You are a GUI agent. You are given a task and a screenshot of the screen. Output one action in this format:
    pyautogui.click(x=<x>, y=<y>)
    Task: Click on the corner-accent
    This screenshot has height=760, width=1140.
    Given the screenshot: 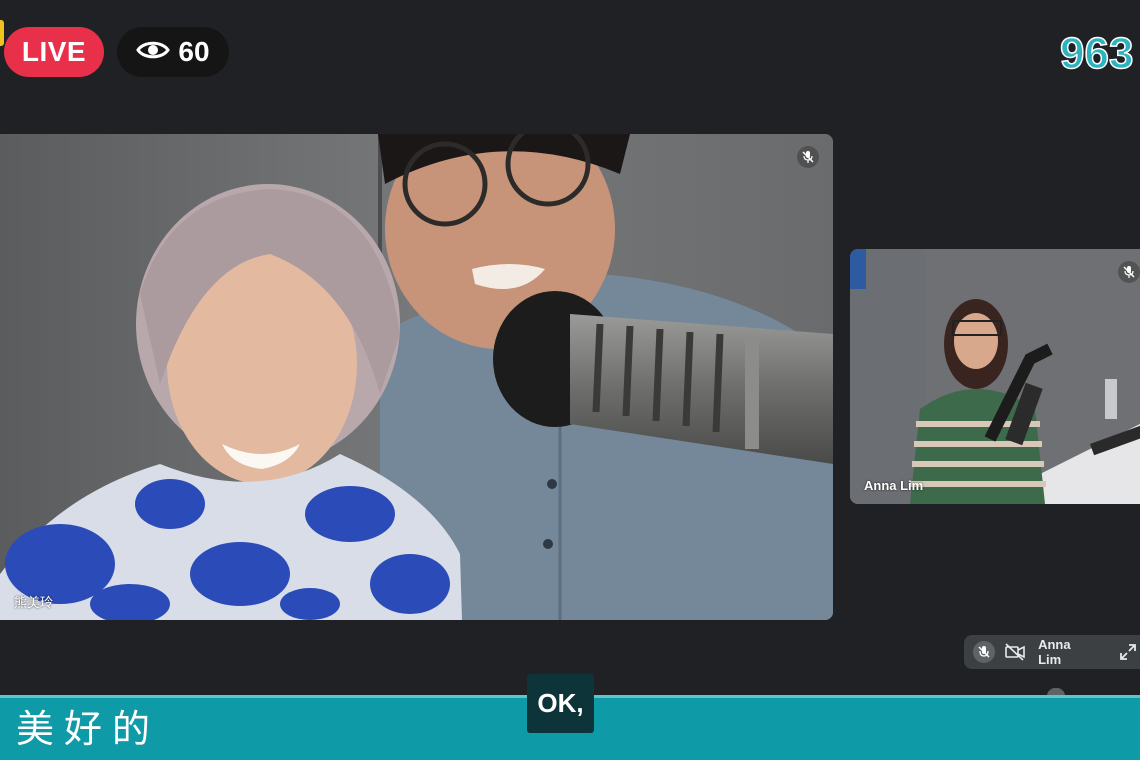 What is the action you would take?
    pyautogui.click(x=2, y=33)
    